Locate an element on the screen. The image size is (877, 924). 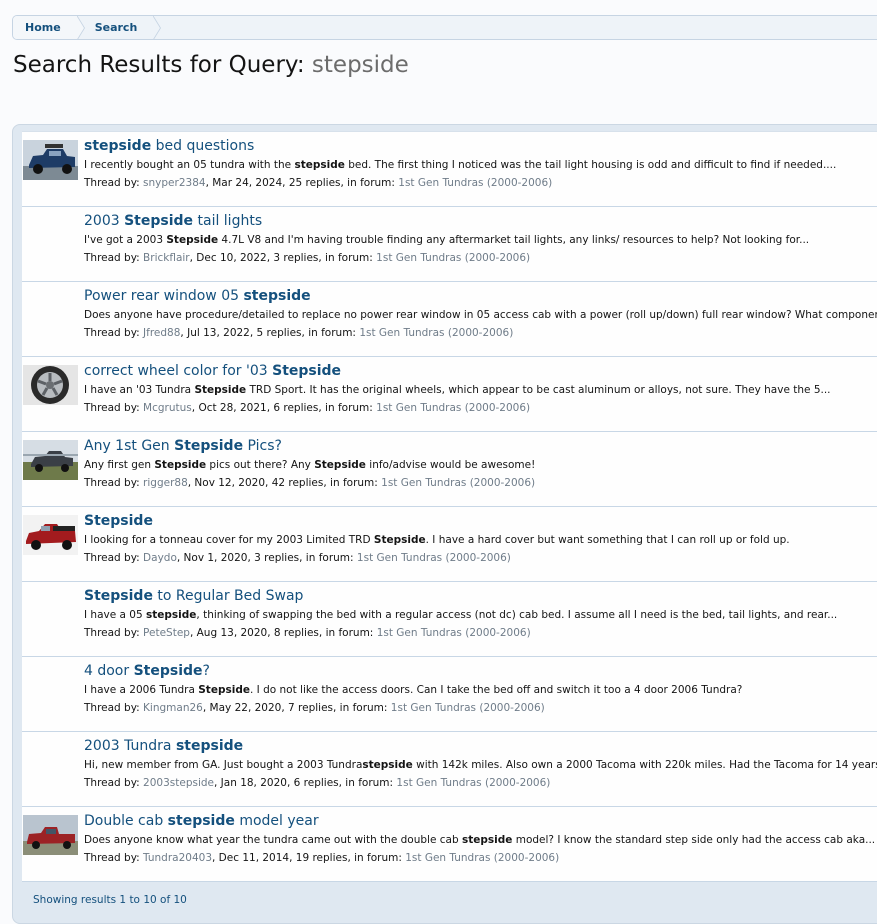
author-link: 2003stepside is located at coordinates (178, 783).